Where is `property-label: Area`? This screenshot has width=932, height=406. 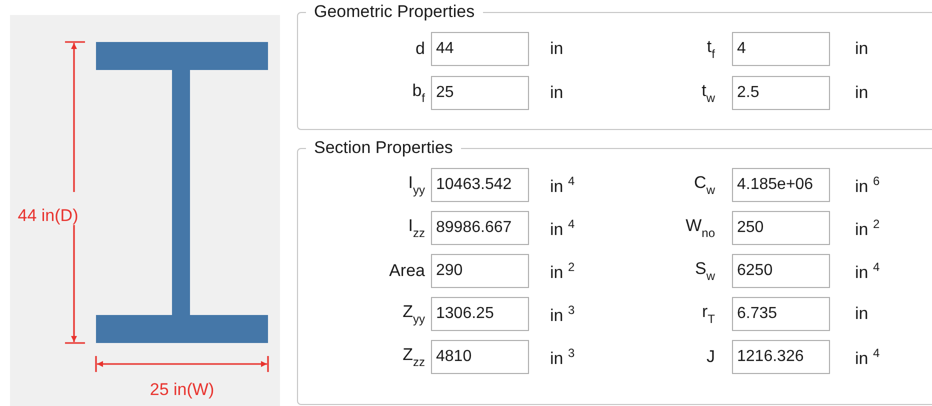 property-label: Area is located at coordinates (407, 271).